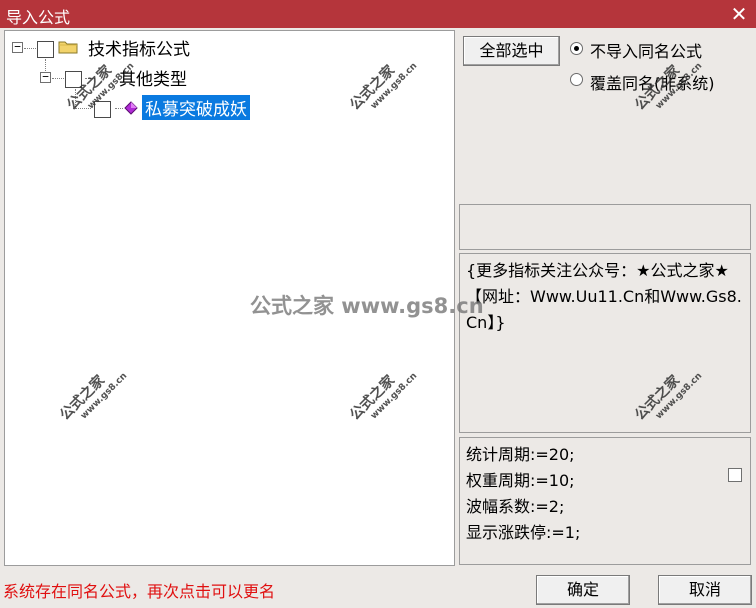 The image size is (756, 608). Describe the element at coordinates (705, 590) in the screenshot. I see `cancel-button: 取消` at that location.